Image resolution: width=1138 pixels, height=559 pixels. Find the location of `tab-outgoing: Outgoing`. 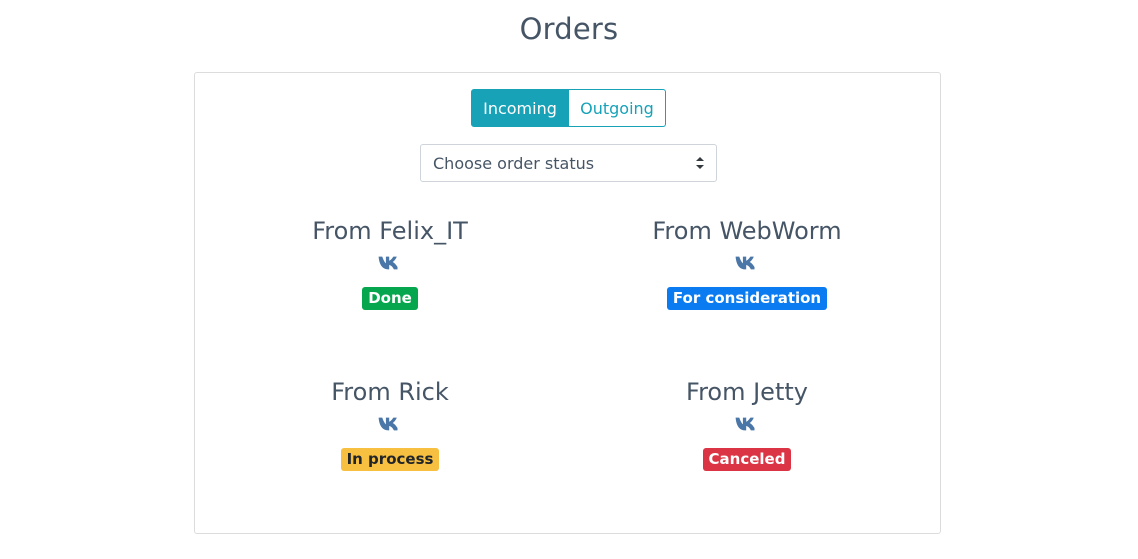

tab-outgoing: Outgoing is located at coordinates (617, 108).